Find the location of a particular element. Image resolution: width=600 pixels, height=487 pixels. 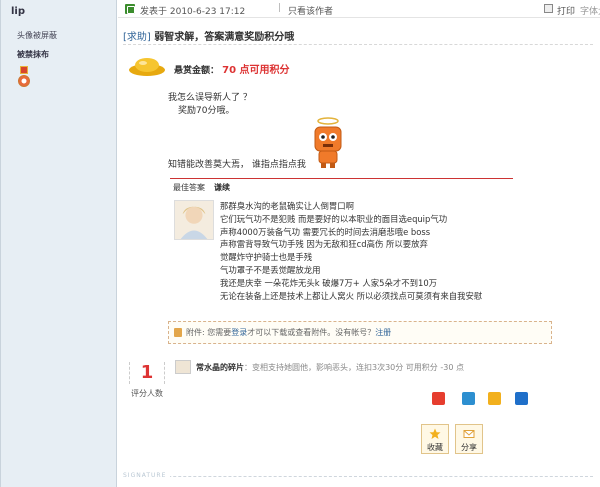

weibo-share-icon is located at coordinates (438, 398).